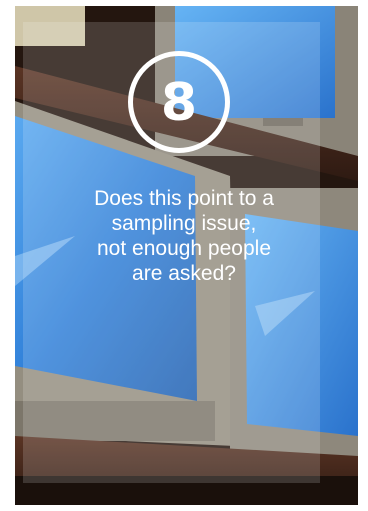  I want to click on question-line: not enough people, so click(184, 248).